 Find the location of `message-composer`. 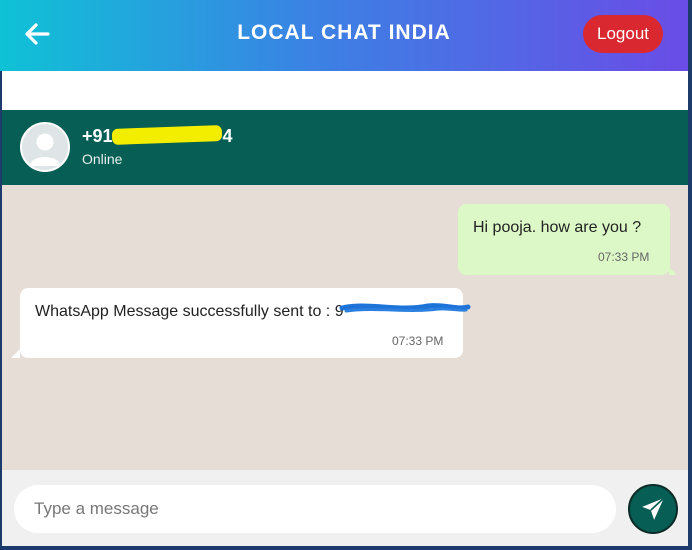

message-composer is located at coordinates (345, 508).